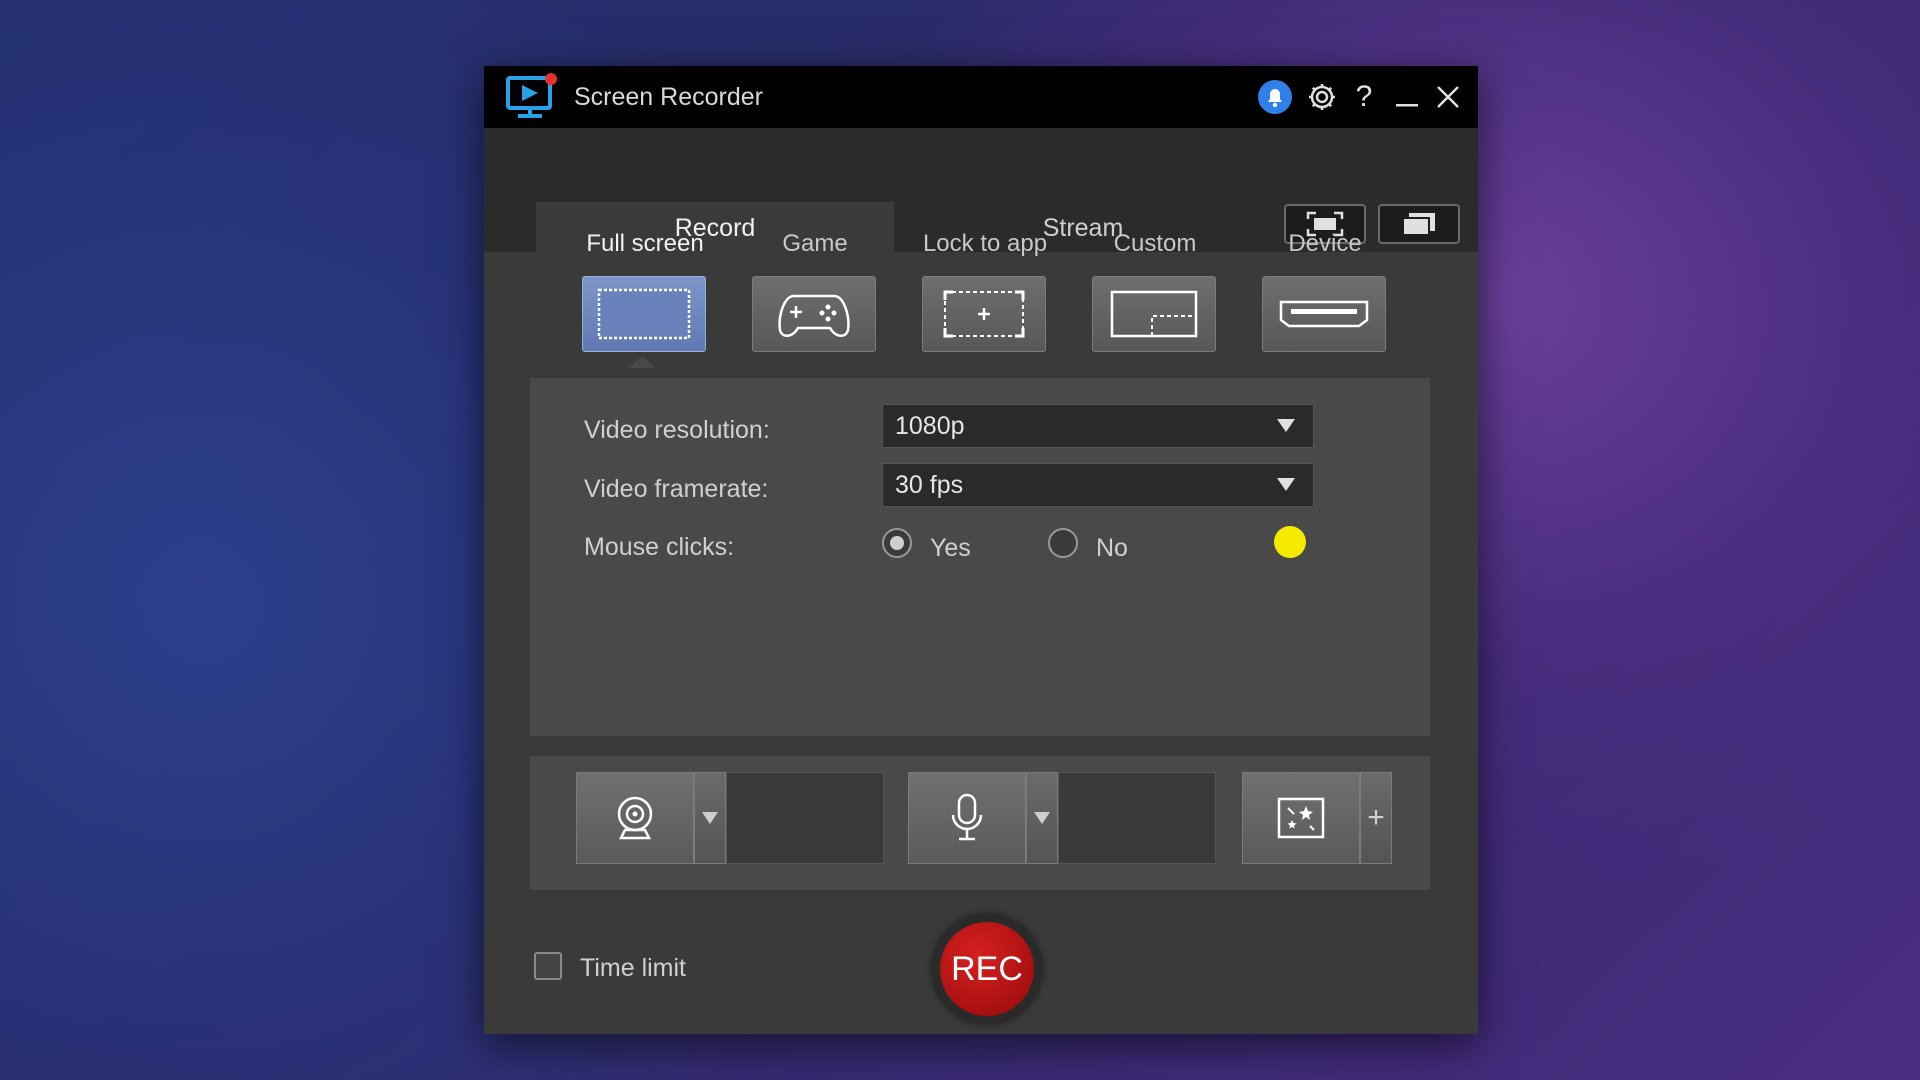 The image size is (1920, 1080). I want to click on microphone-level-slot, so click(1137, 818).